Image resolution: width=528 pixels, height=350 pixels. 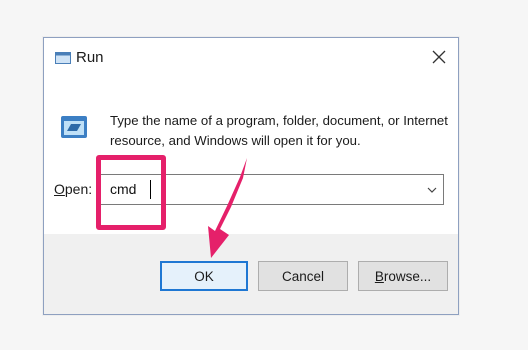 I want to click on run-title-icon, so click(x=63, y=57).